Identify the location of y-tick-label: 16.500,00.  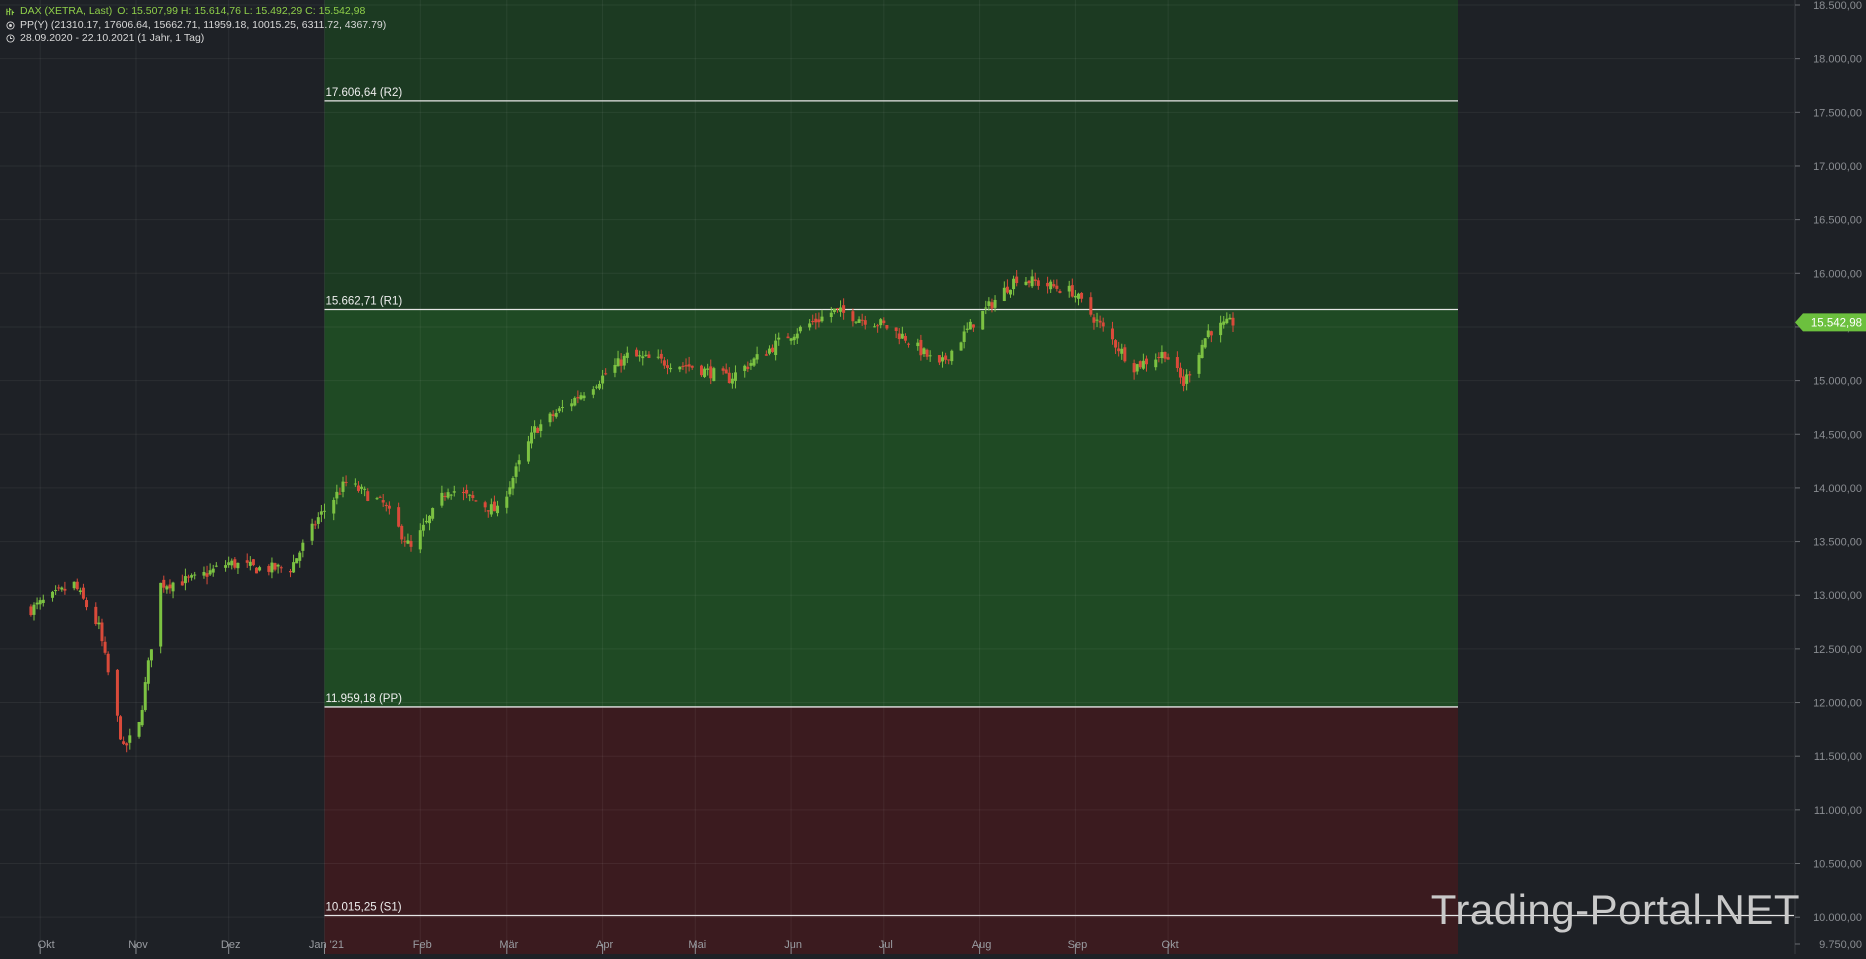
(1837, 221).